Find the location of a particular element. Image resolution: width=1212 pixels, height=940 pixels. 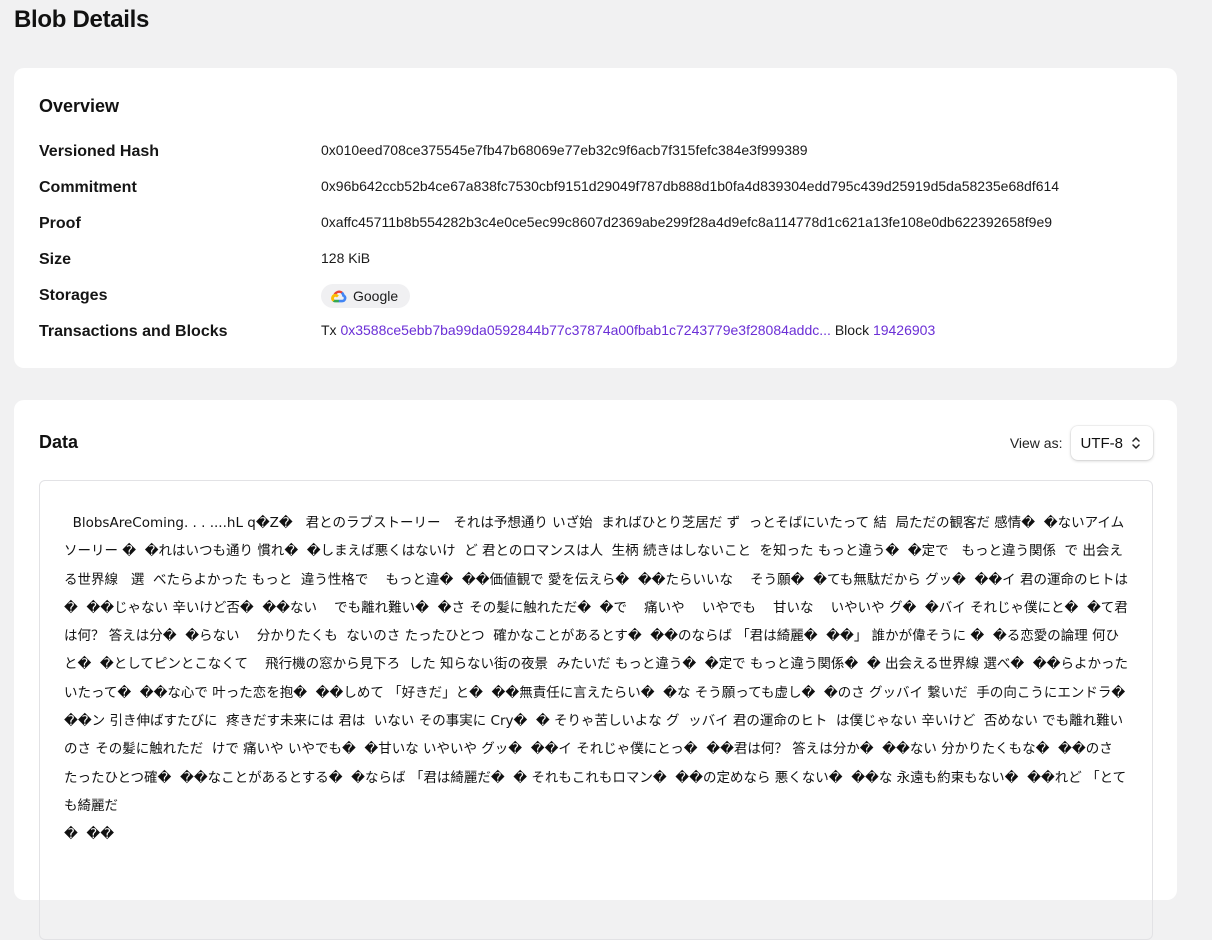

size-label: Size is located at coordinates (55, 259).